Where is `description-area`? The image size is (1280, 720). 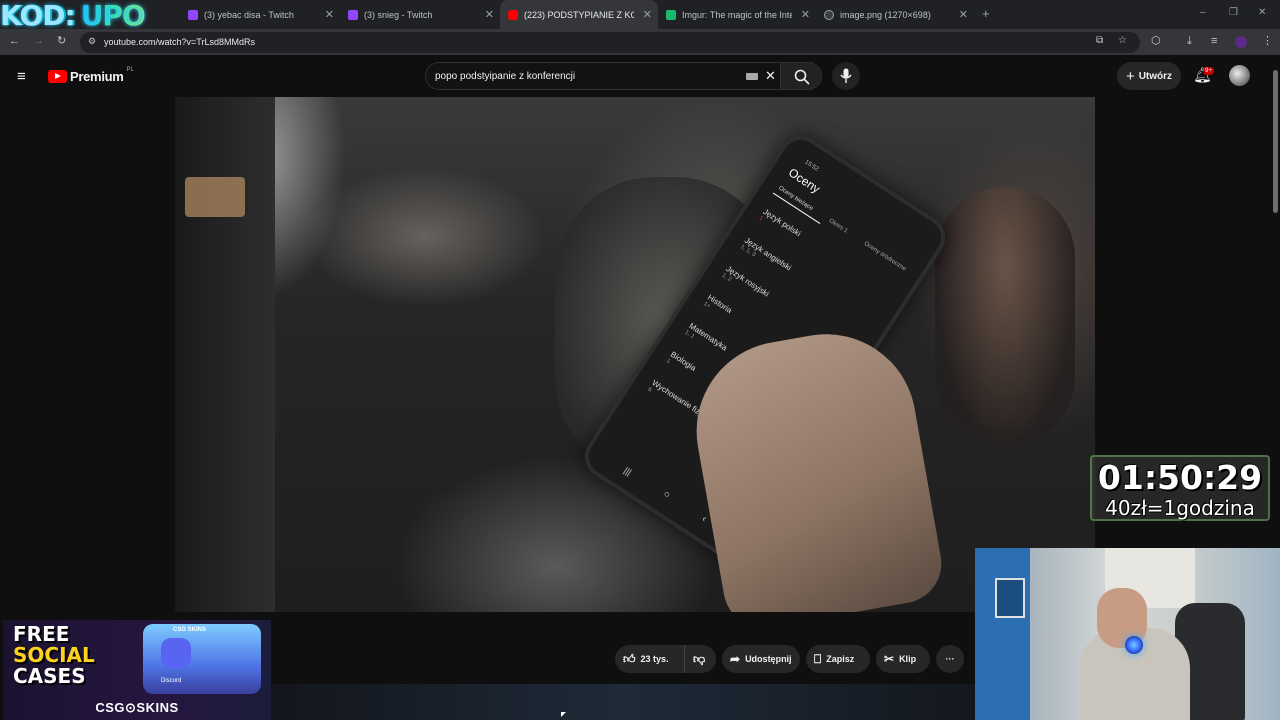
description-area is located at coordinates (622, 702).